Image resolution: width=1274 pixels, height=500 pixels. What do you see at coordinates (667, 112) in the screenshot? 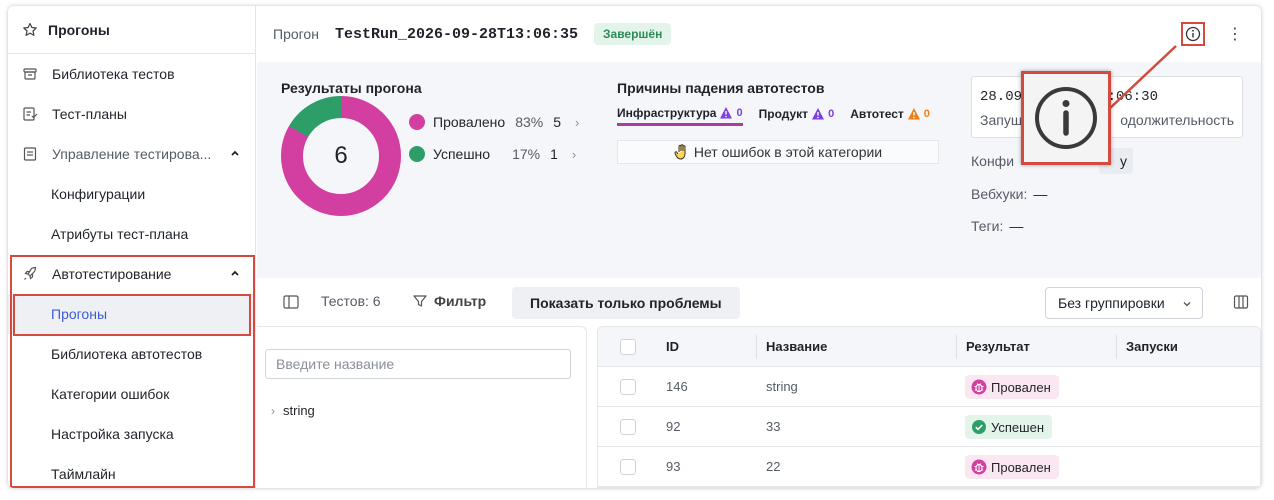
I see `tab-label: Инфраструктура` at bounding box center [667, 112].